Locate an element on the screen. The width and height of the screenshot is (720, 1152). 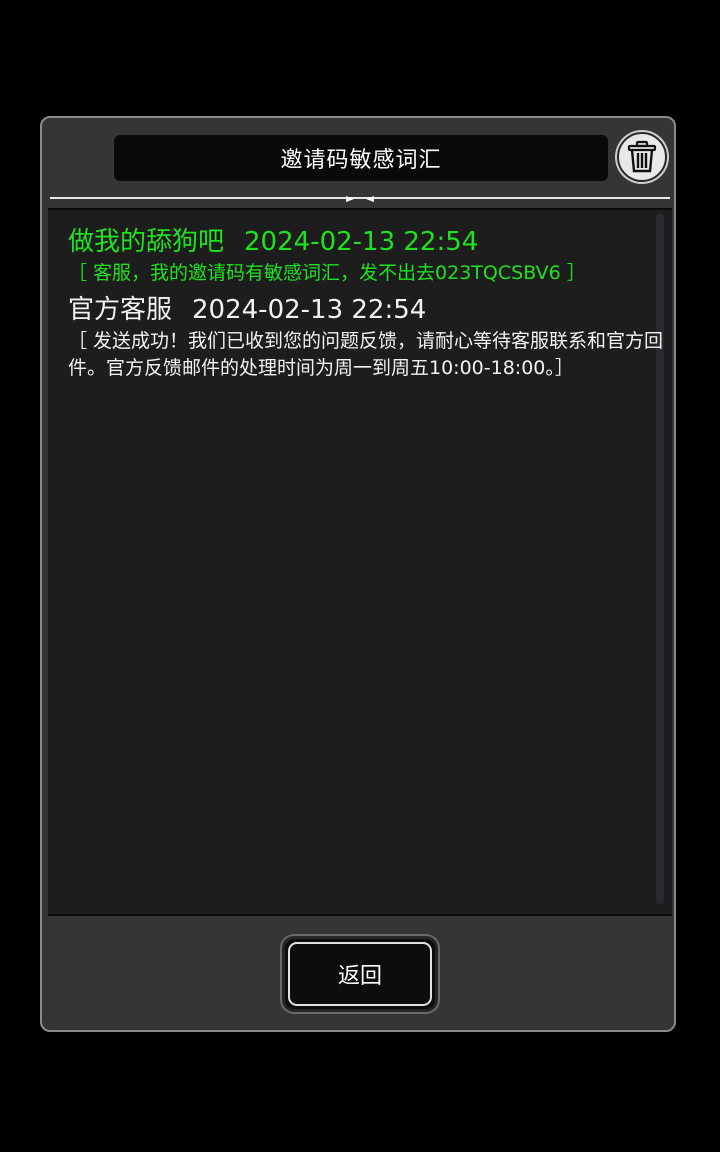
message-sender: 做我的舔狗吧 is located at coordinates (146, 242).